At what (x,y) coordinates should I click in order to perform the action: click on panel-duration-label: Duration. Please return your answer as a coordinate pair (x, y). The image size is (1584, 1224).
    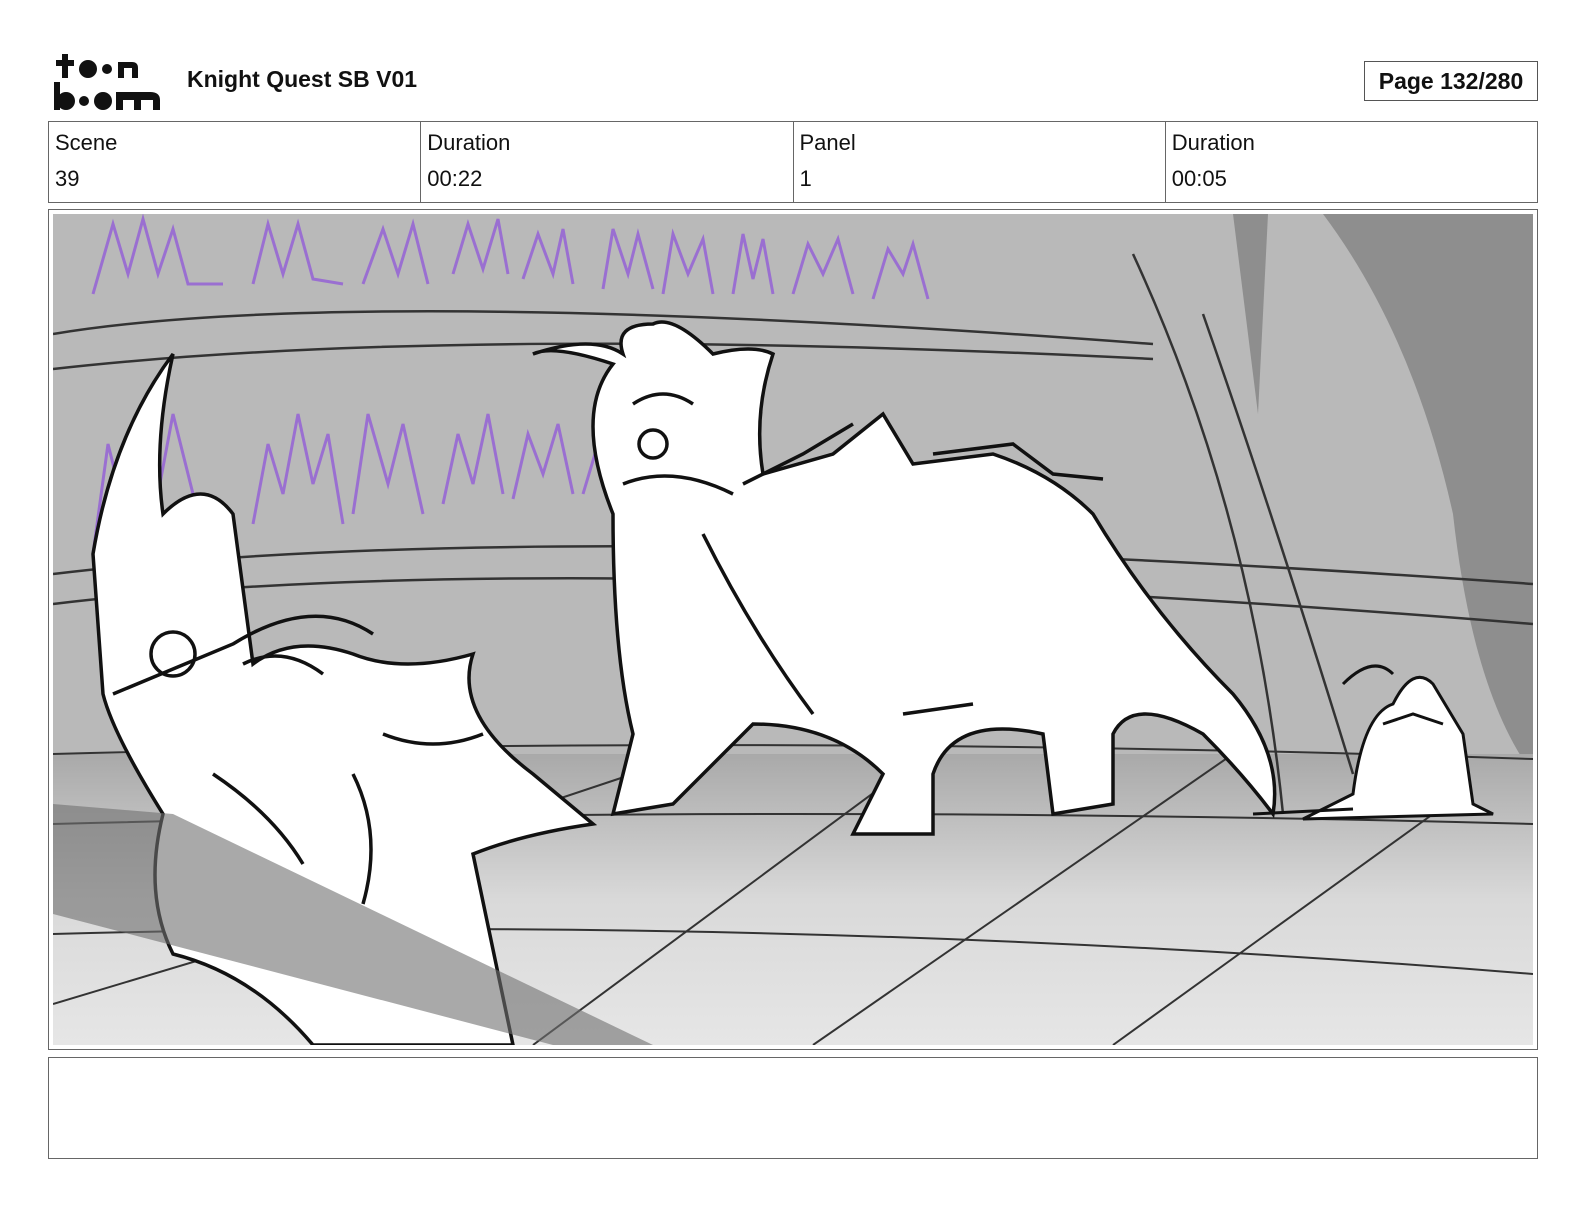
    Looking at the image, I should click on (1213, 142).